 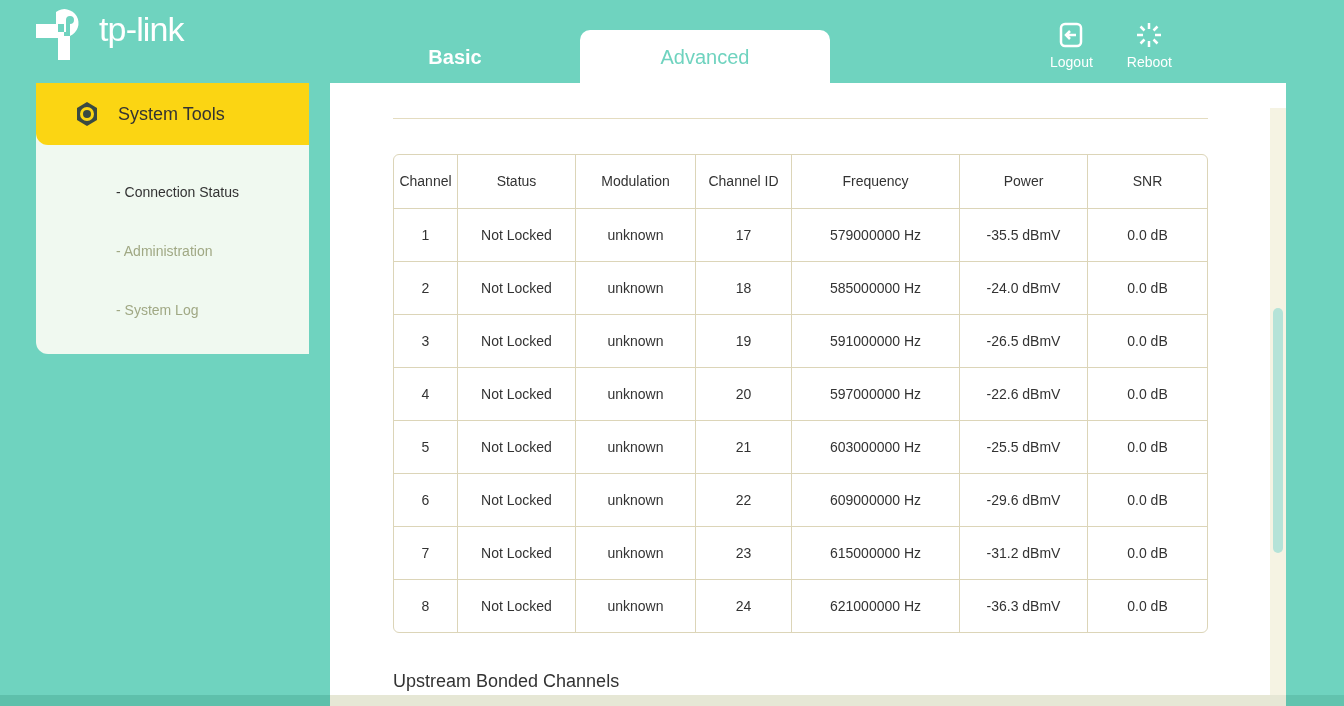 What do you see at coordinates (517, 181) in the screenshot?
I see `column-header: Status` at bounding box center [517, 181].